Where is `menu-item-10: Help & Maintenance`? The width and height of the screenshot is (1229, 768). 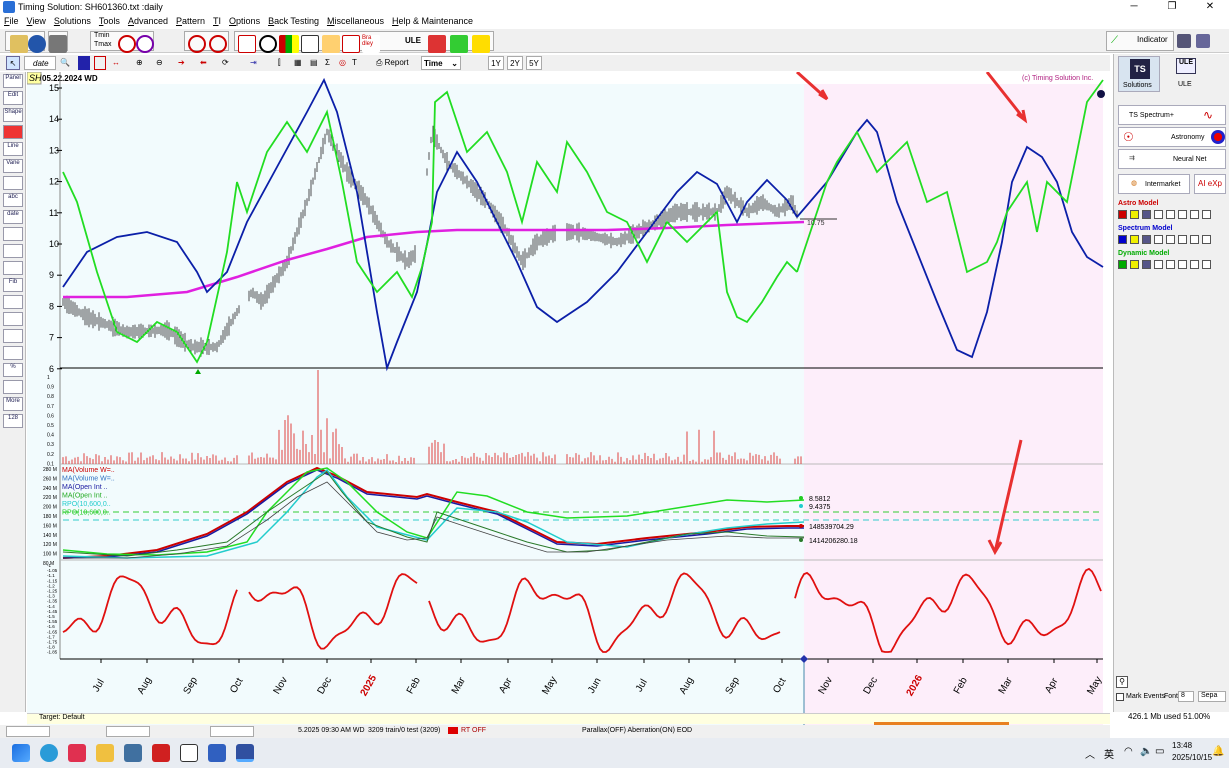
menu-item-10: Help & Maintenance is located at coordinates (432, 21).